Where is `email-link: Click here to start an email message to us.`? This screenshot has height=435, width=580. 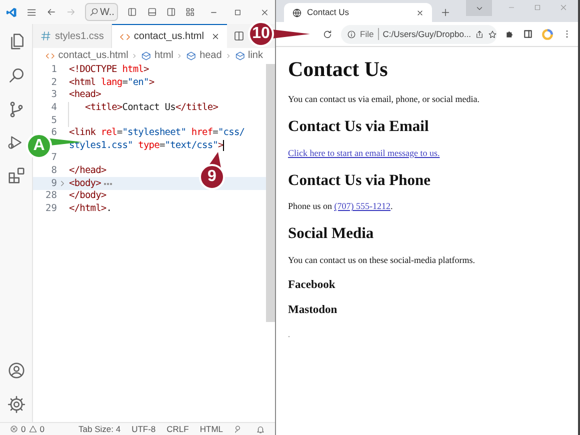
email-link: Click here to start an email message to us. is located at coordinates (364, 153).